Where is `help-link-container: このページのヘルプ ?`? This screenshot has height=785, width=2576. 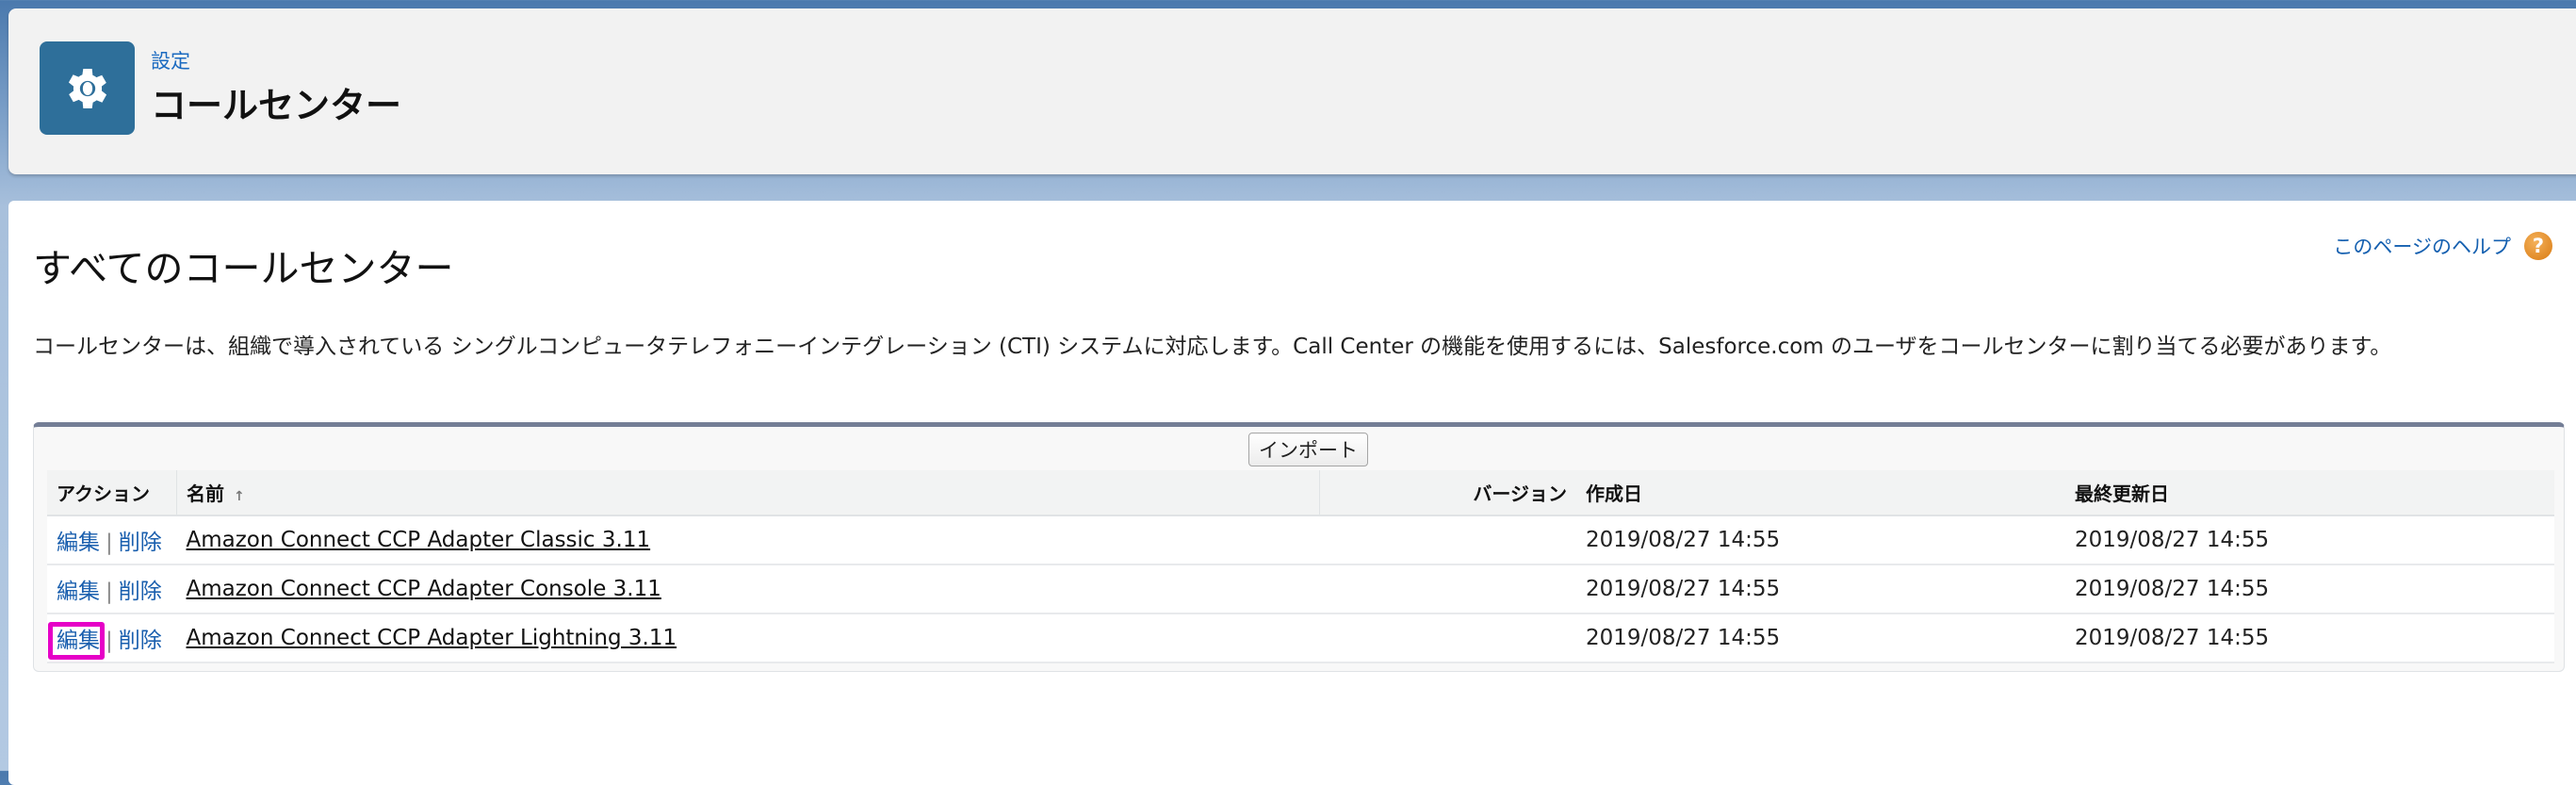 help-link-container: このページのヘルプ ? is located at coordinates (2442, 246).